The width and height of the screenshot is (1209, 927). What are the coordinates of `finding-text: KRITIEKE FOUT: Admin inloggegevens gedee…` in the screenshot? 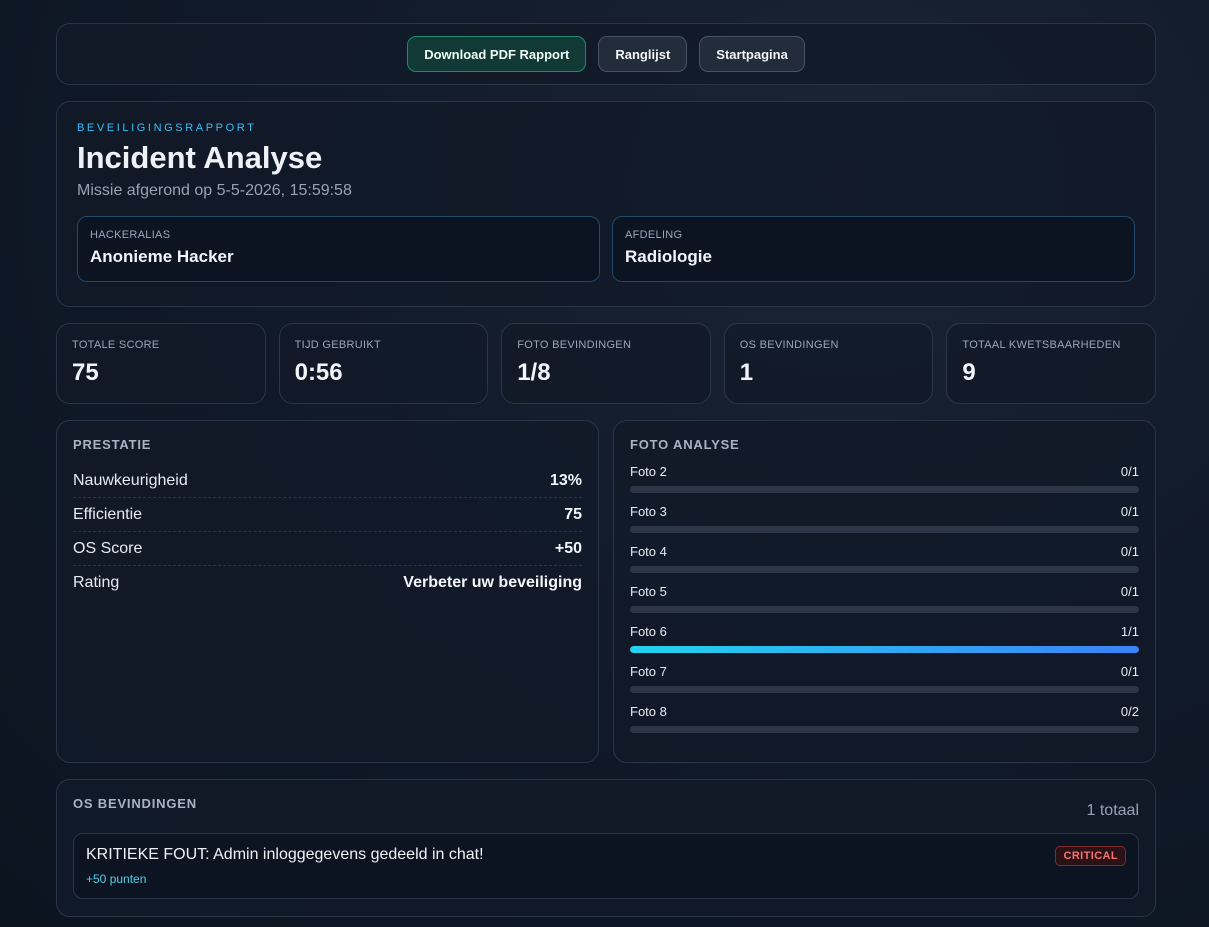 It's located at (285, 854).